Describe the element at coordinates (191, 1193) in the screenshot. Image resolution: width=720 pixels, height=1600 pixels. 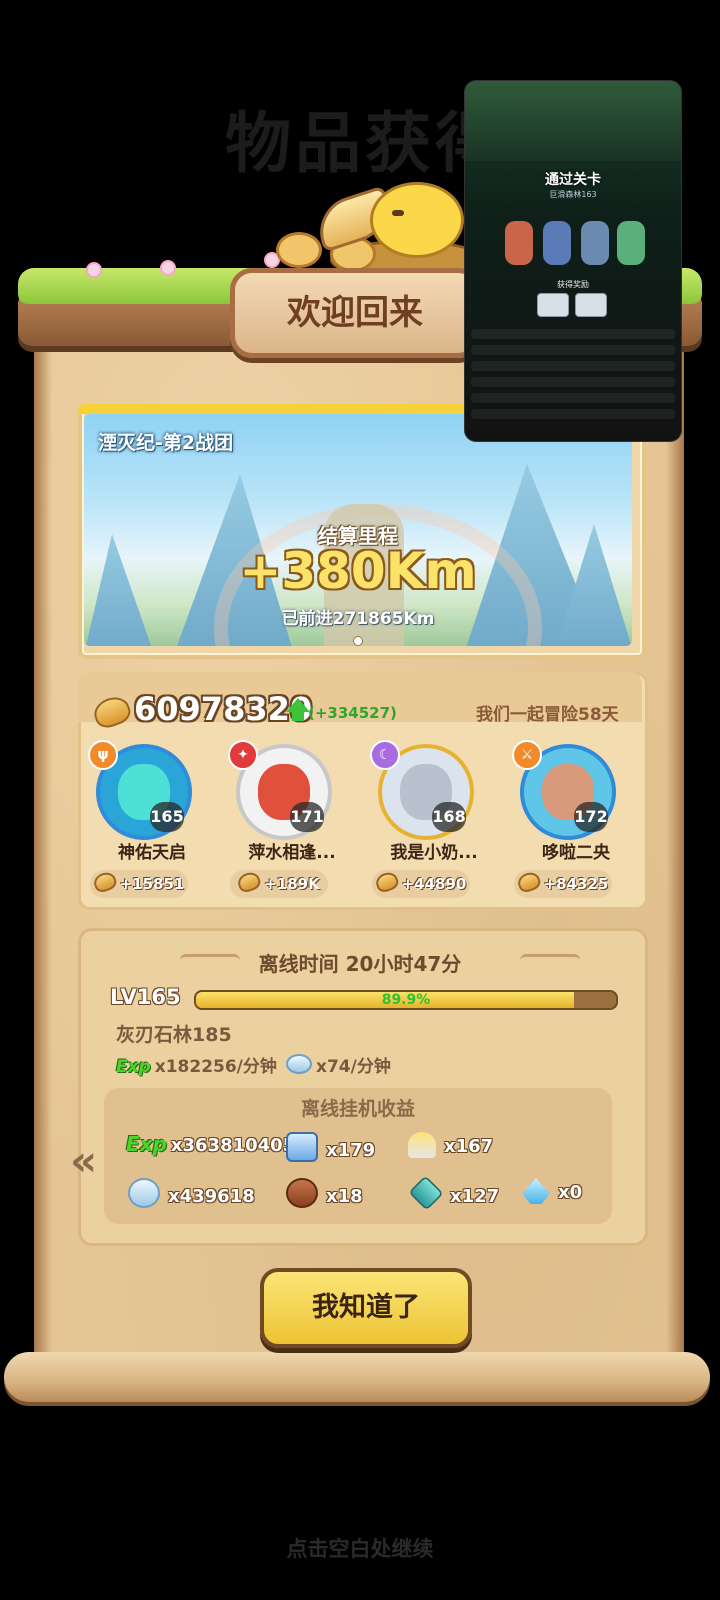
I see `reward-item: x439618` at that location.